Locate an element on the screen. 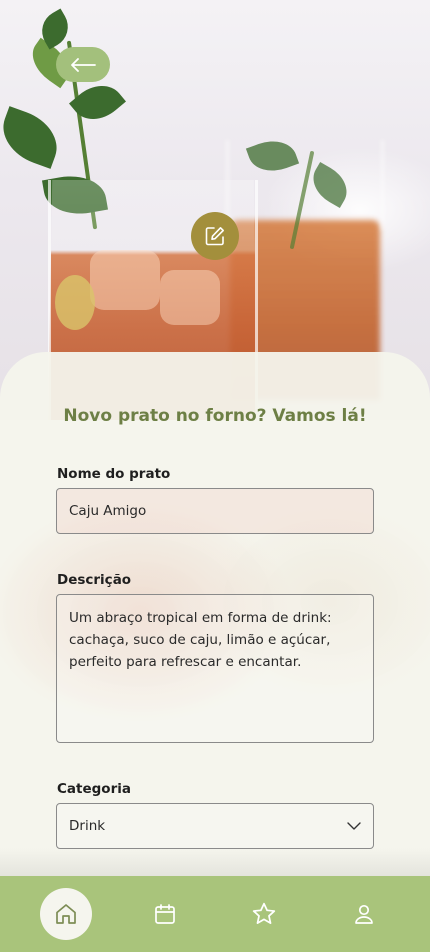 Image resolution: width=430 pixels, height=952 pixels. nav-home is located at coordinates (66, 914).